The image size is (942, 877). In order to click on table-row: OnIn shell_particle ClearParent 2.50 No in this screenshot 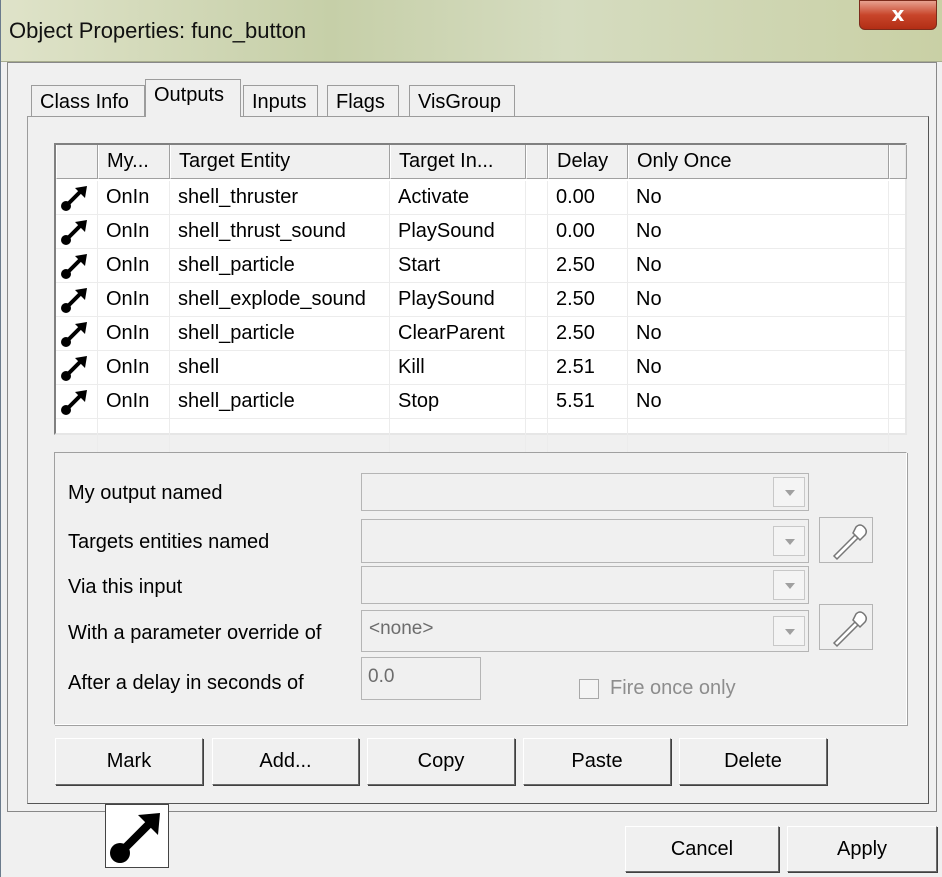, I will do `click(480, 334)`.